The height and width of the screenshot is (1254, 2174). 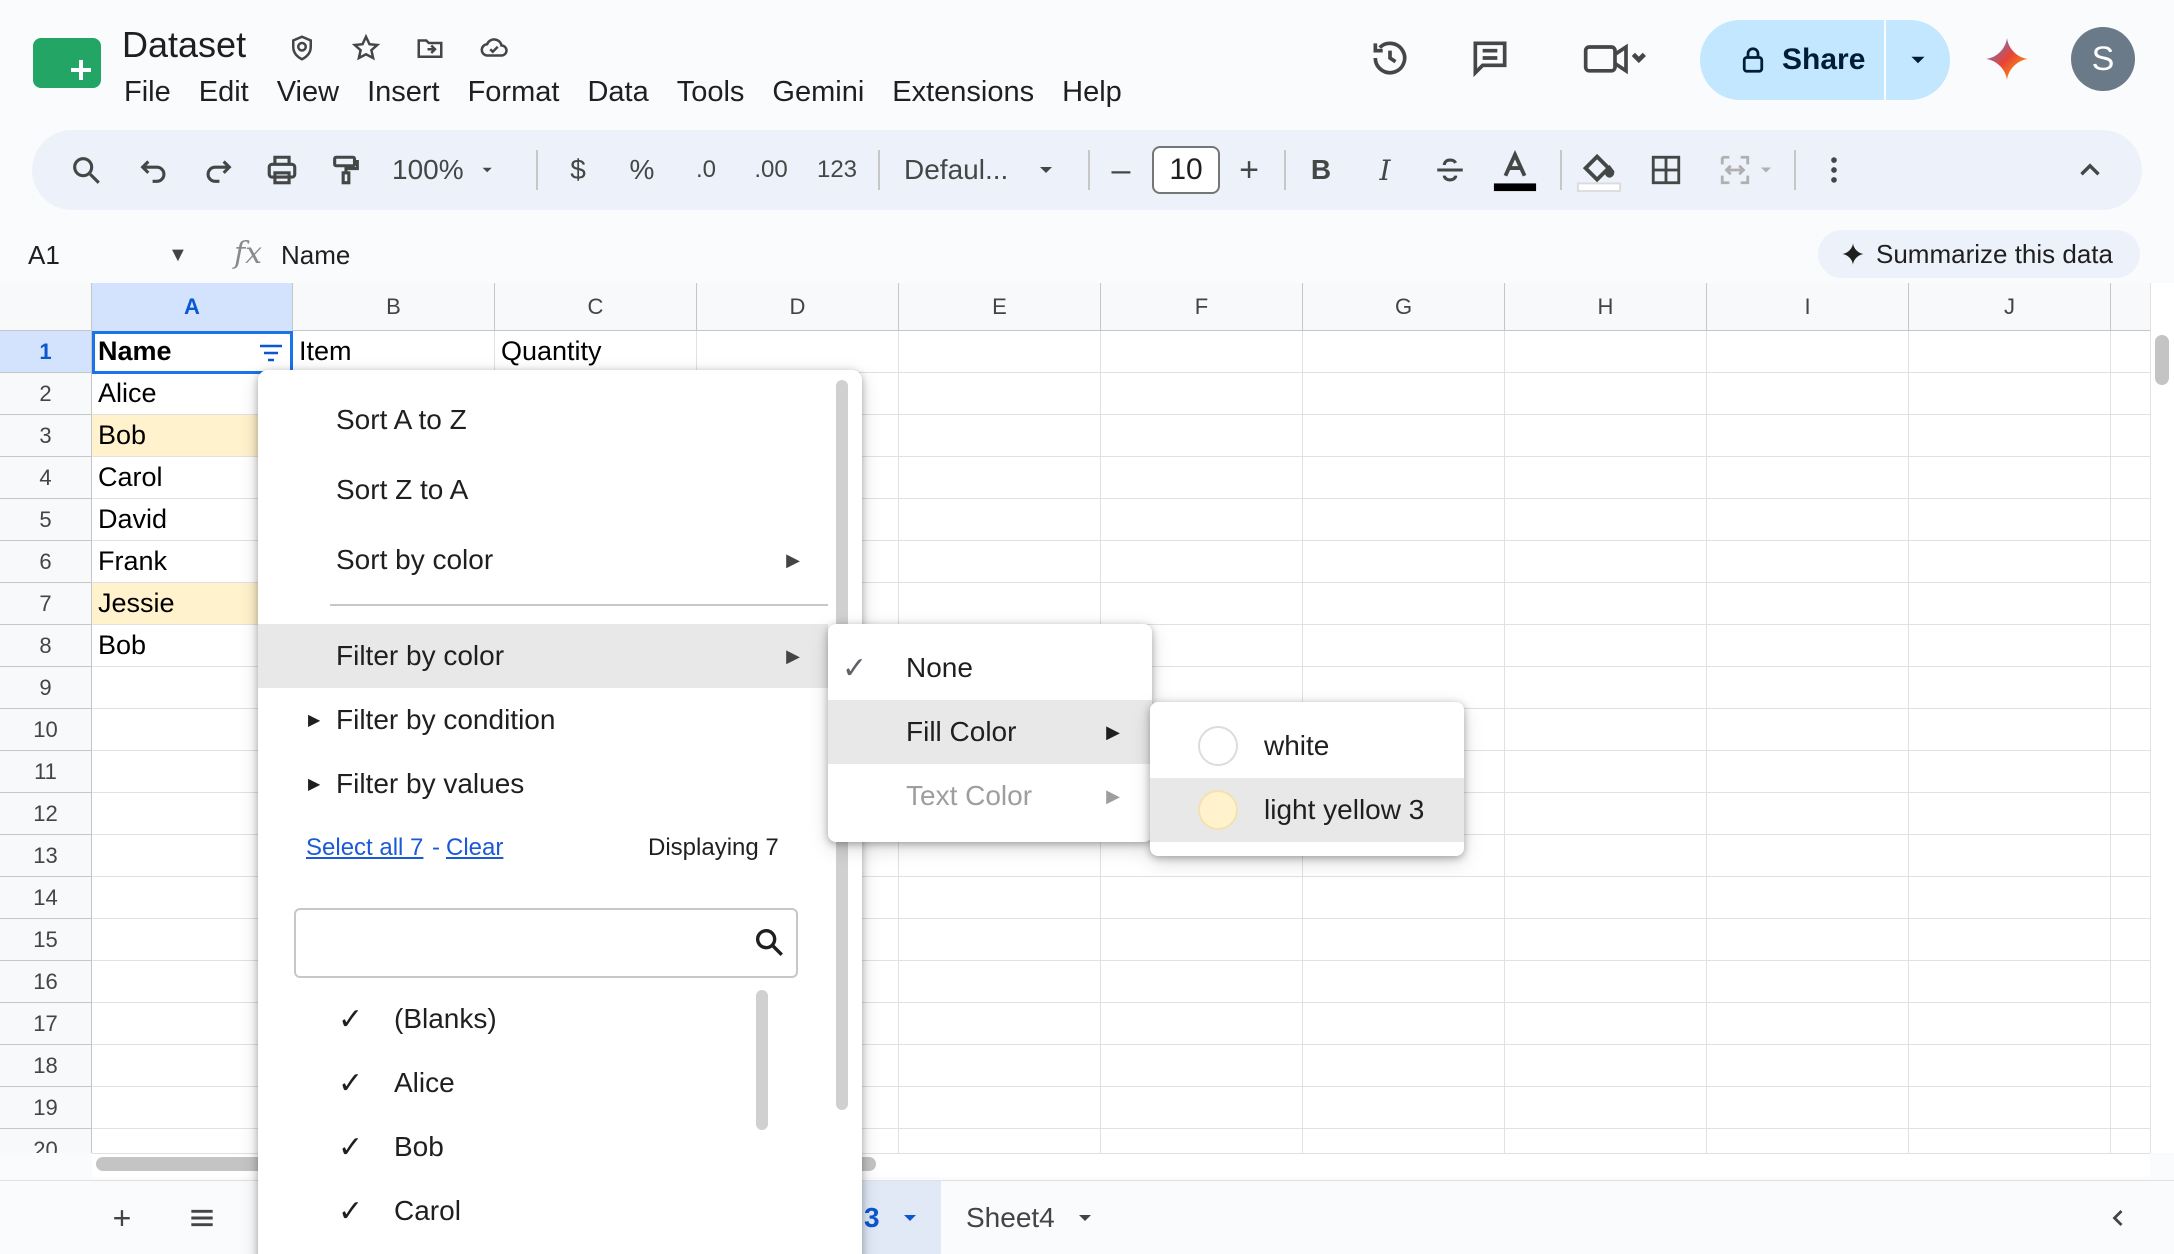 What do you see at coordinates (178, 255) in the screenshot?
I see `name-box-dropdown-icon: ▼` at bounding box center [178, 255].